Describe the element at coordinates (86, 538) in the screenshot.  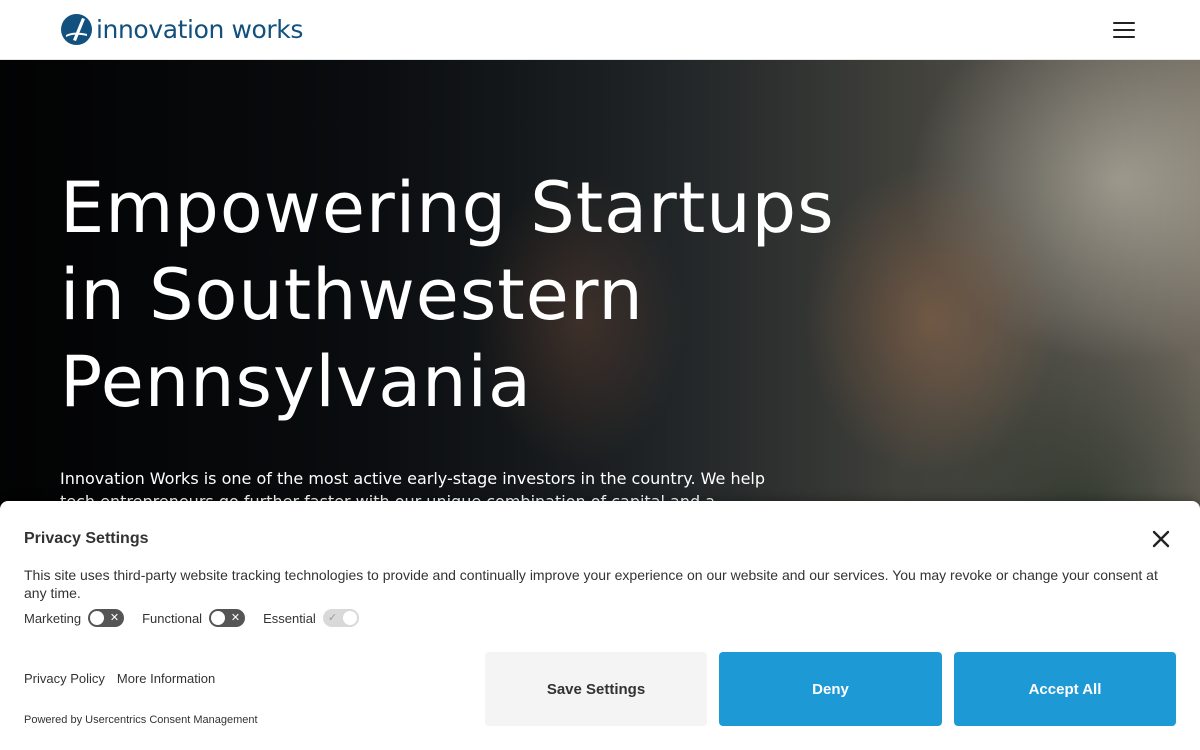
I see `privacy-settings-title: Privacy Settings` at that location.